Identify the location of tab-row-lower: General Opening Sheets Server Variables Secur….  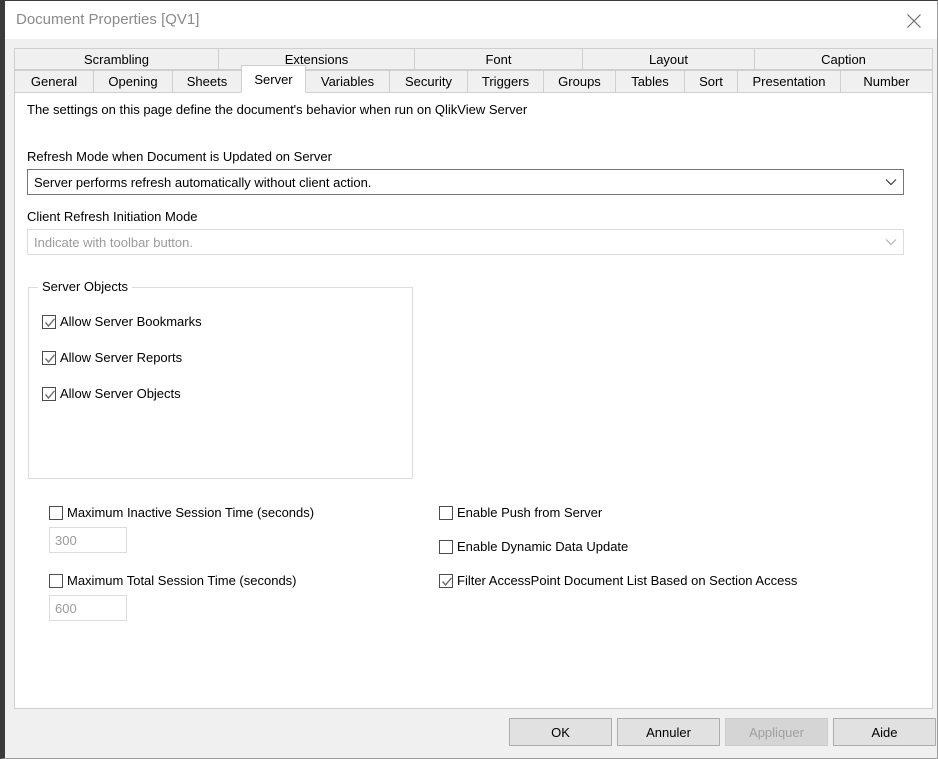
(473, 79).